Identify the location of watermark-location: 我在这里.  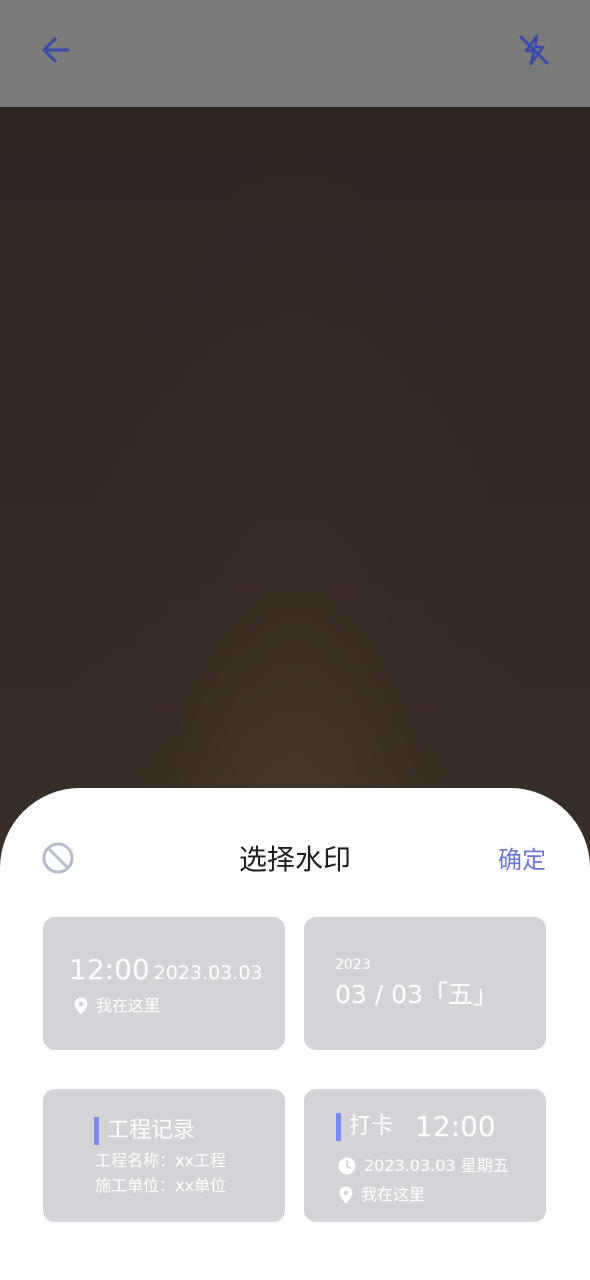
(116, 1006).